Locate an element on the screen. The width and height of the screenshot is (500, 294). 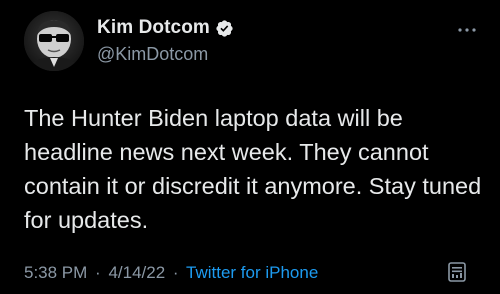
author-handle: @KimDotcom is located at coordinates (152, 54).